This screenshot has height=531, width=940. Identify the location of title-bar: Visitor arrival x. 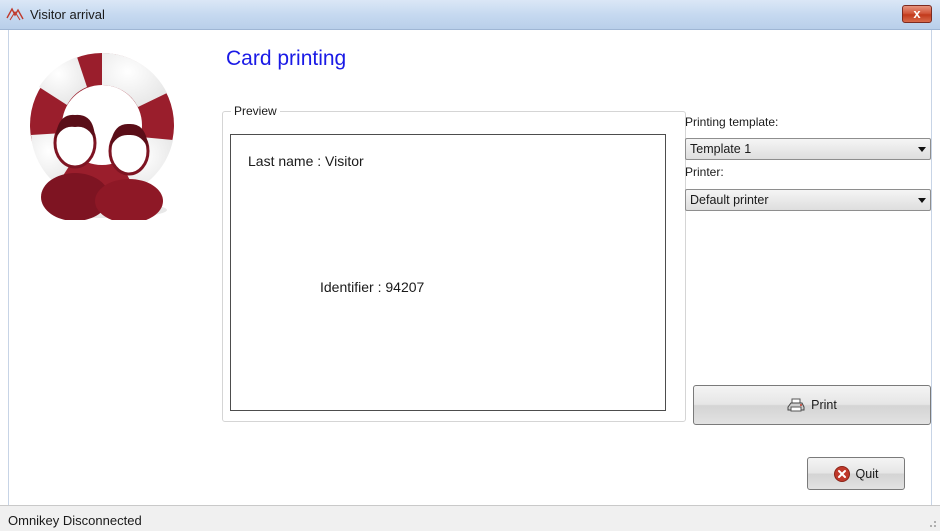
(470, 15).